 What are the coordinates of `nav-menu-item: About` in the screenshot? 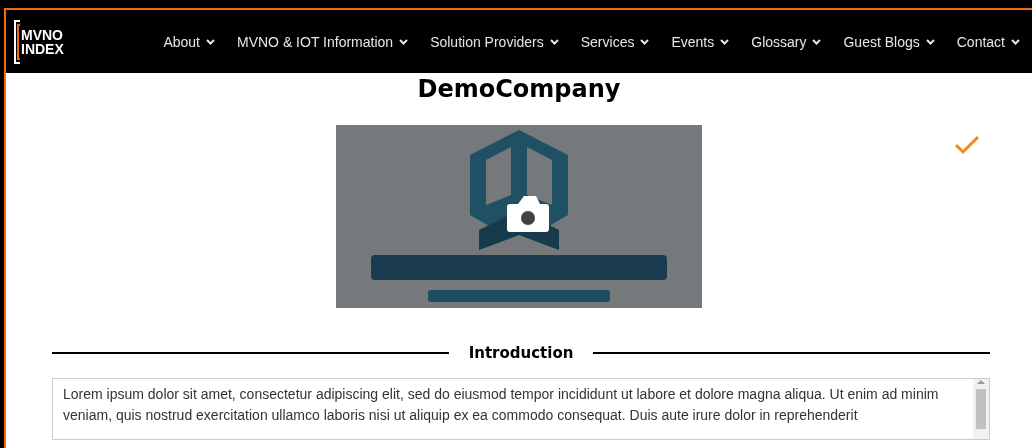 It's located at (189, 41).